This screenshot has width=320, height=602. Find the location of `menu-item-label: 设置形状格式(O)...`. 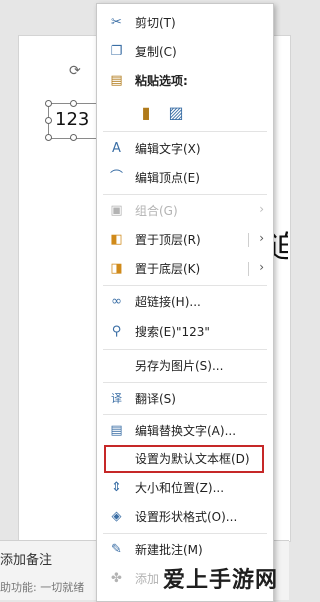

menu-item-label: 设置形状格式(O)... is located at coordinates (186, 517).